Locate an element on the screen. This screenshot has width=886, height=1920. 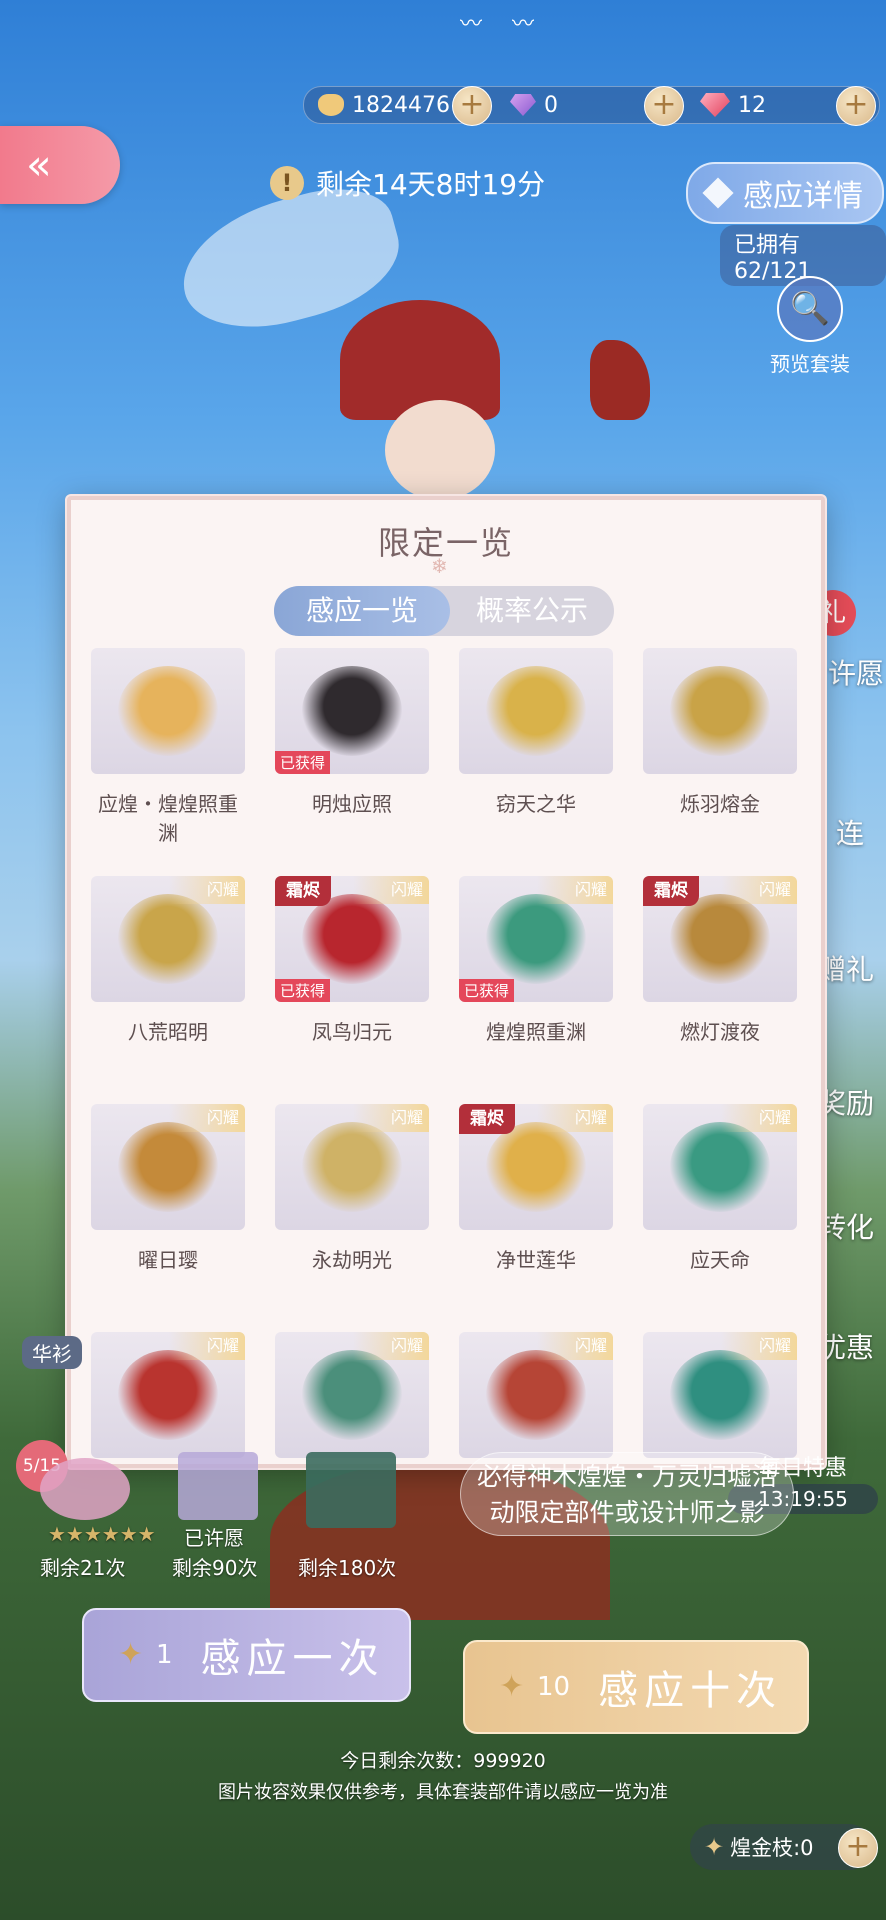
item-card: 闪耀 霜烬 已获得 凤鸟归元 is located at coordinates (352, 960).